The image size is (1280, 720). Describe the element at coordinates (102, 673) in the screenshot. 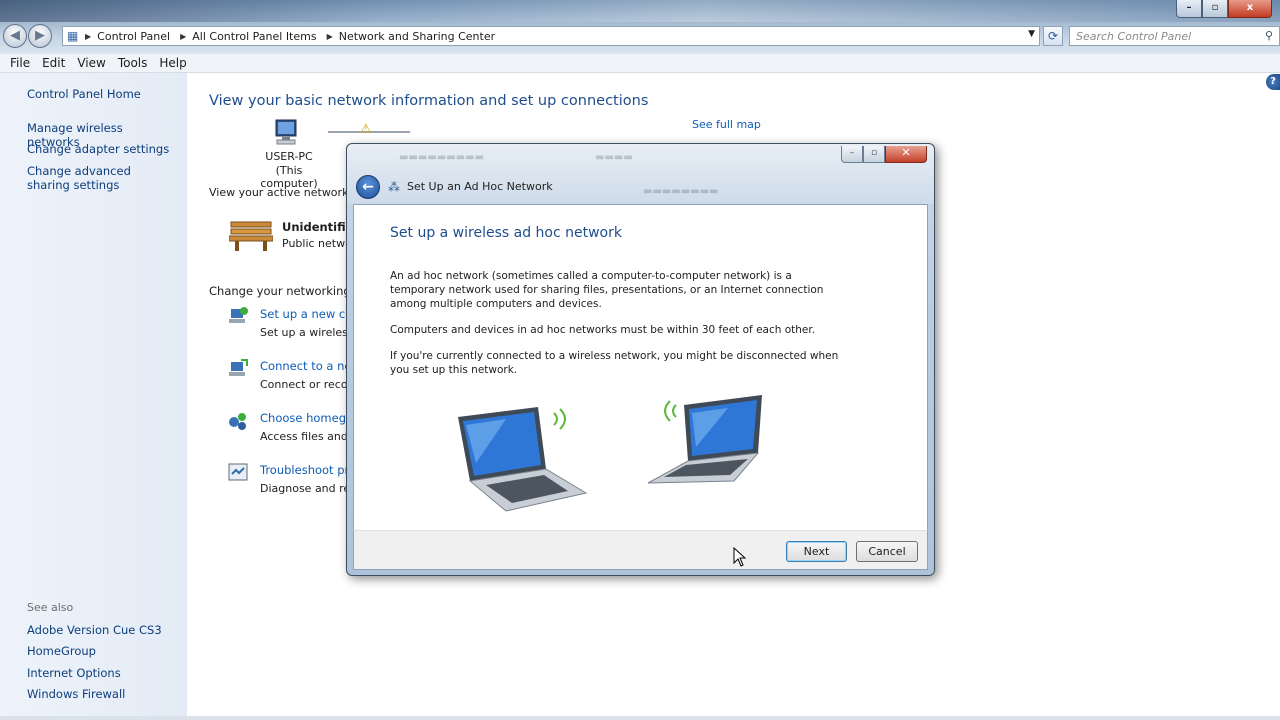

I see `see-also-internet-options: Internet Options` at that location.